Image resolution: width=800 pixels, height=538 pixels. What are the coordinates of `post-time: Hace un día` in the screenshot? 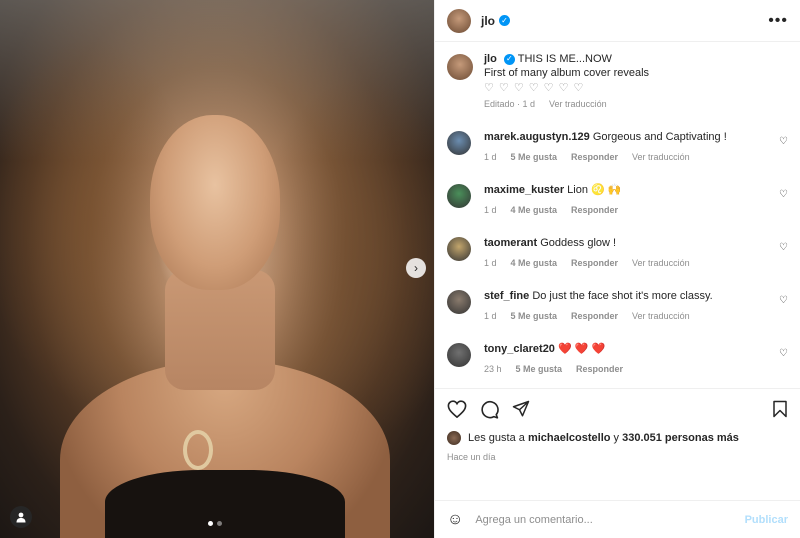 It's located at (617, 457).